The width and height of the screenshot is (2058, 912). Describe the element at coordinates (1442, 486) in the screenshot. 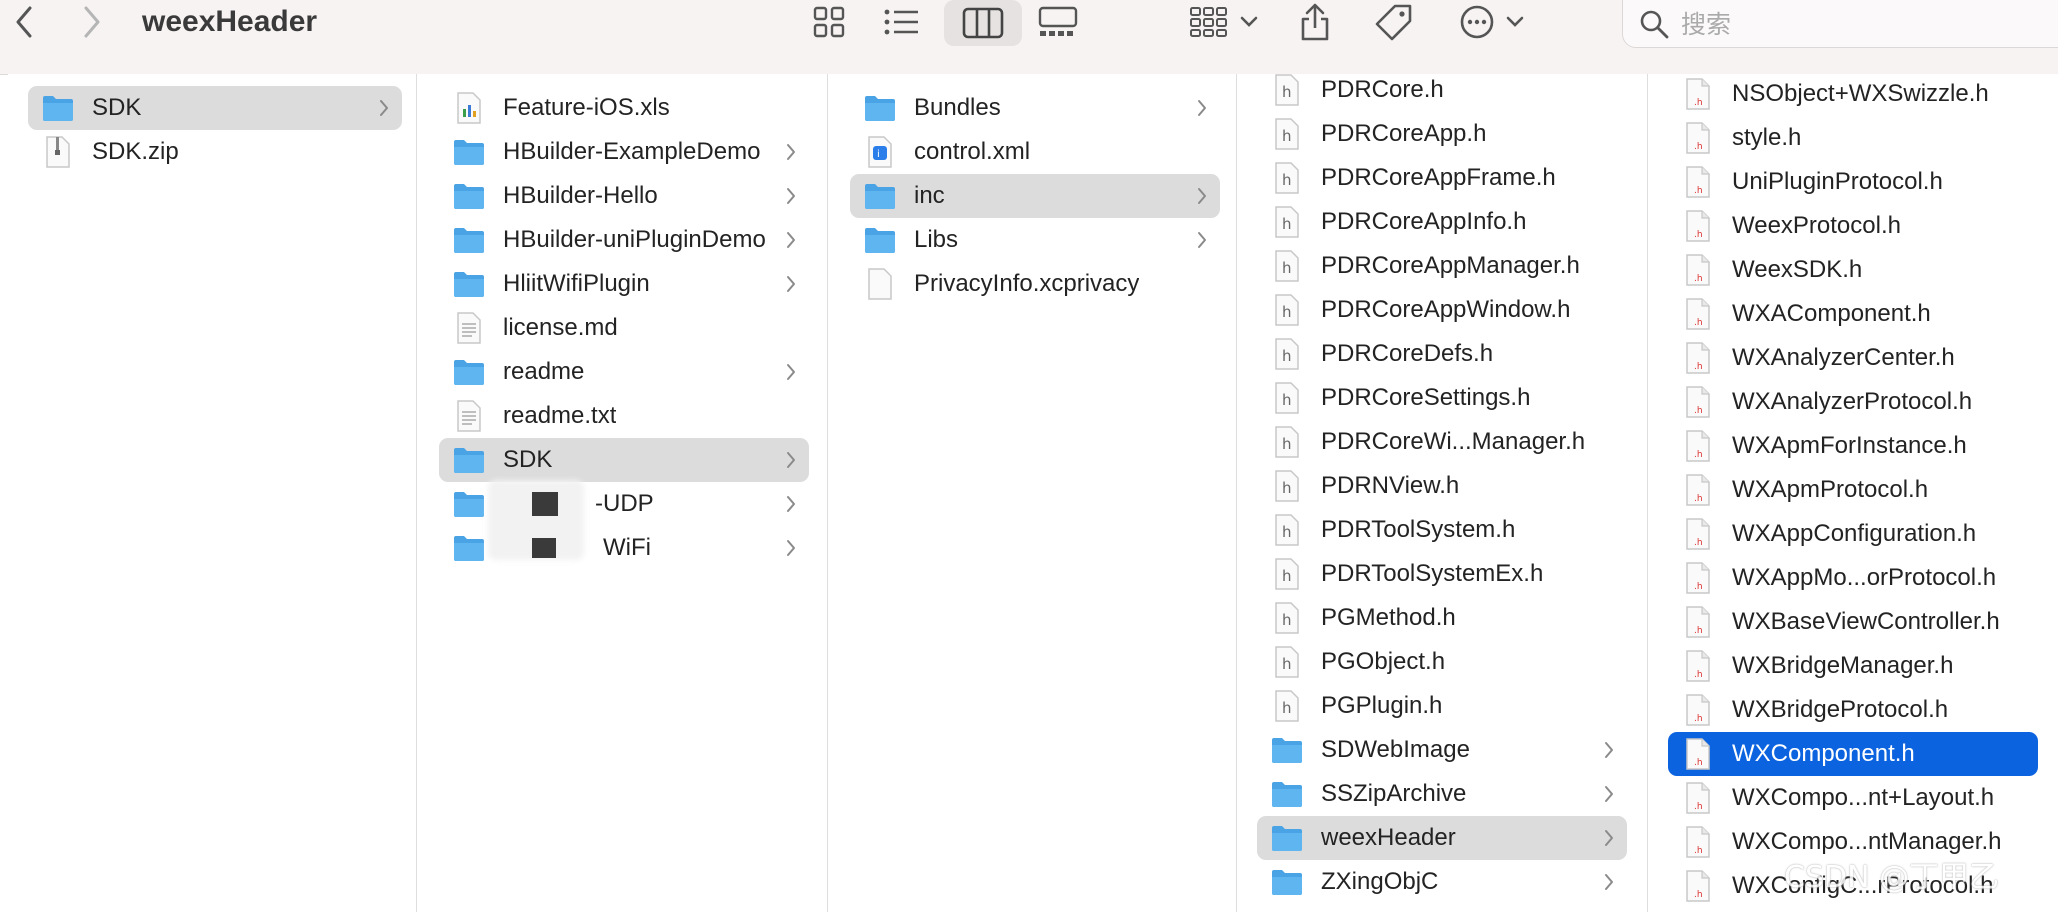

I see `file-item: h PDRNView.h` at that location.